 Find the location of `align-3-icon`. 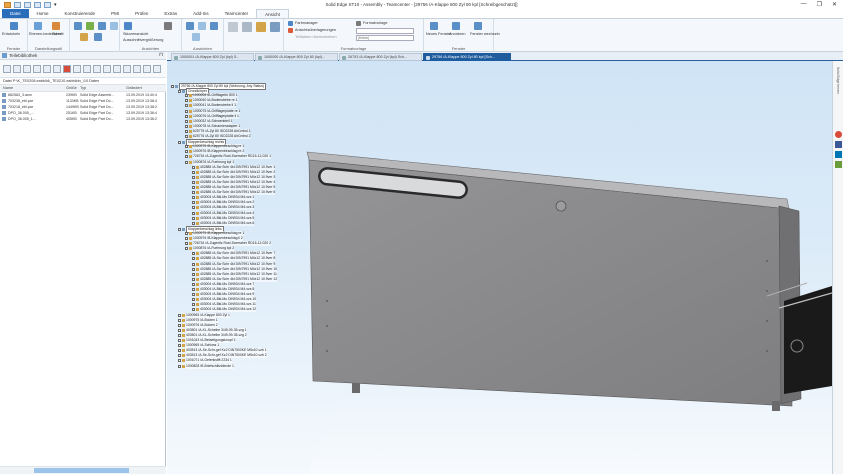

align-3-icon is located at coordinates (214, 26).